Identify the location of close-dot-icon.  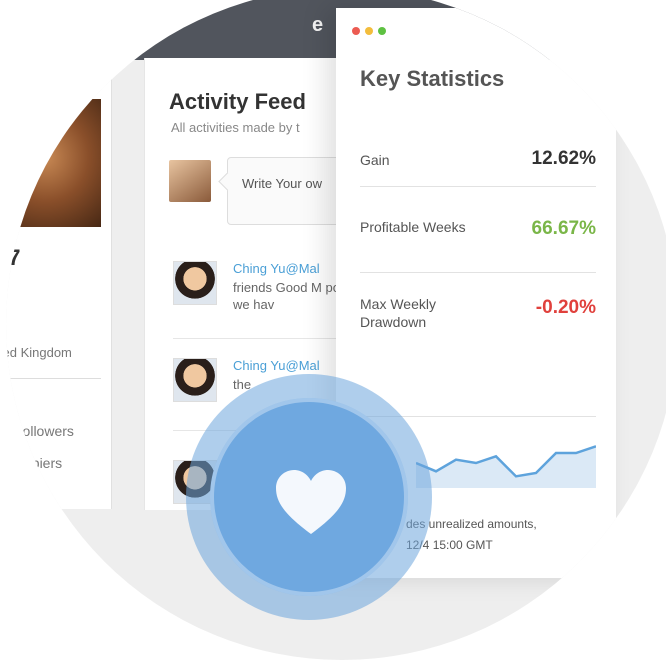
(356, 31).